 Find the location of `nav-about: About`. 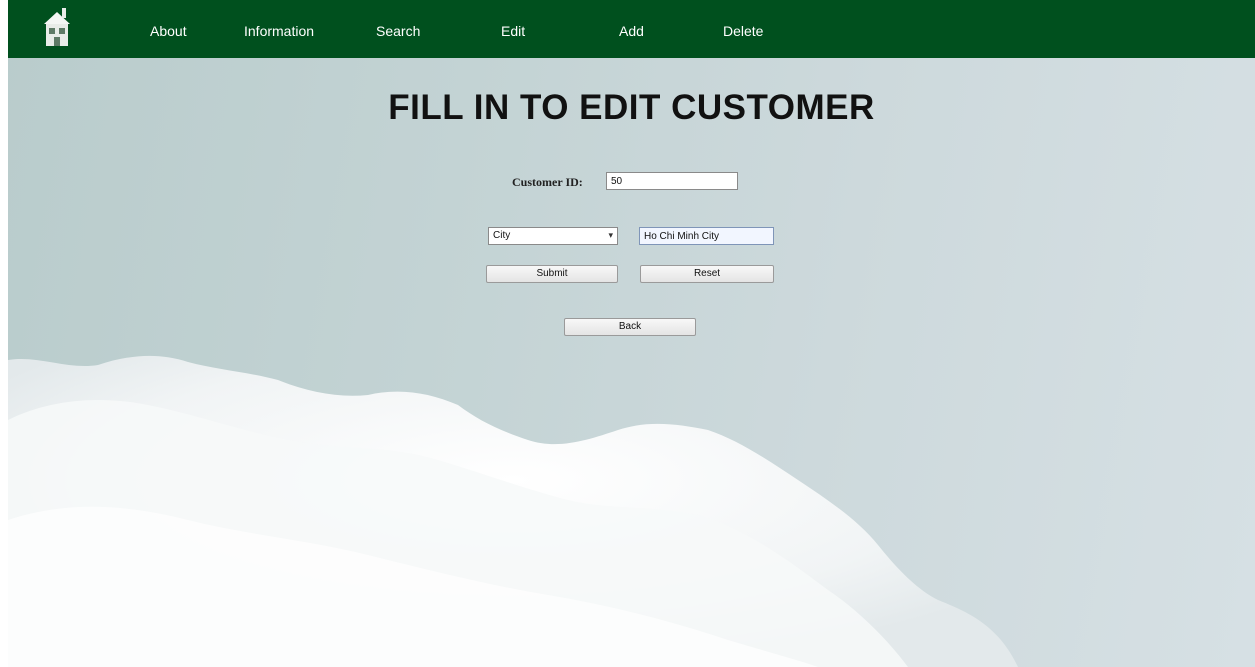

nav-about: About is located at coordinates (168, 31).